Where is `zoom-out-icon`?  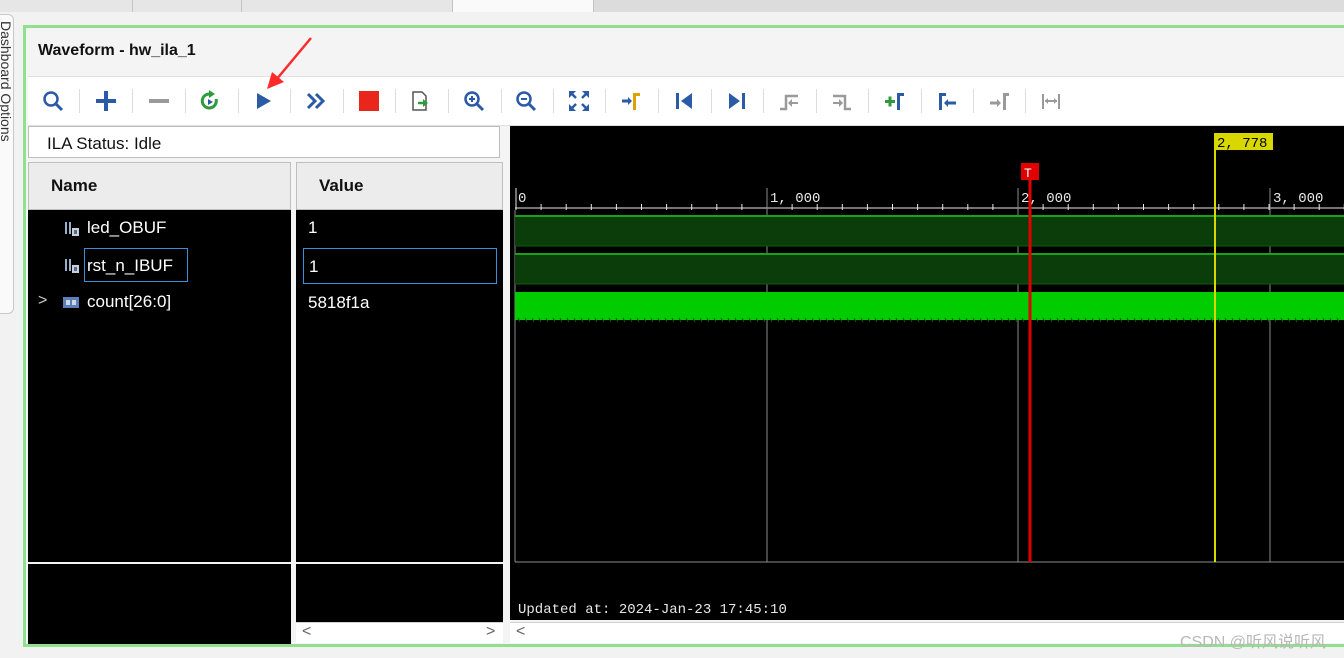 zoom-out-icon is located at coordinates (526, 101).